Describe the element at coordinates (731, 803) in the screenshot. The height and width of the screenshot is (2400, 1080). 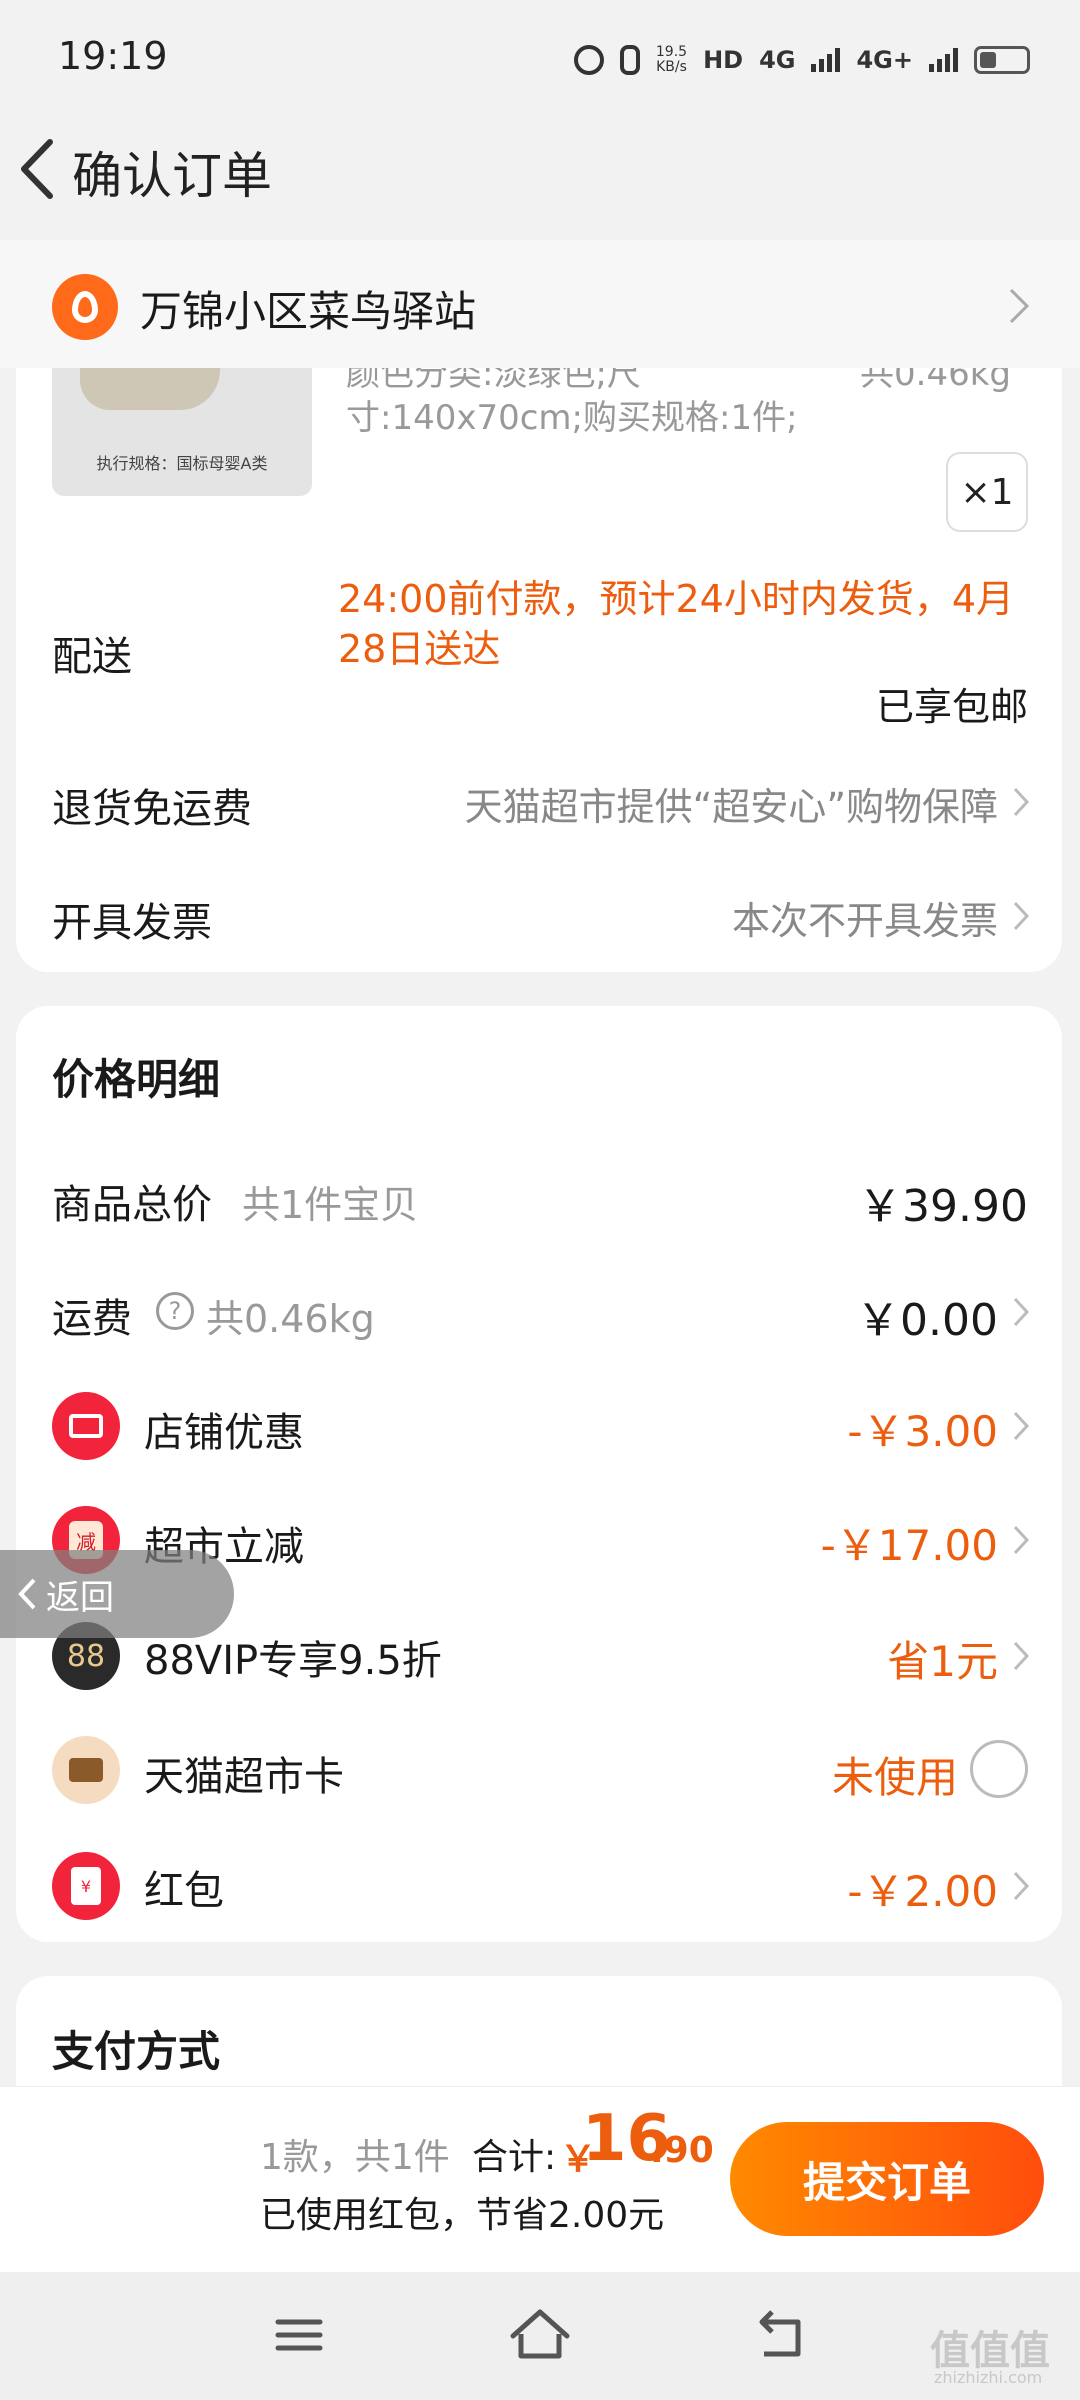
I see `return-freight-value: 天猫超市提供“超安心”购物保障` at that location.